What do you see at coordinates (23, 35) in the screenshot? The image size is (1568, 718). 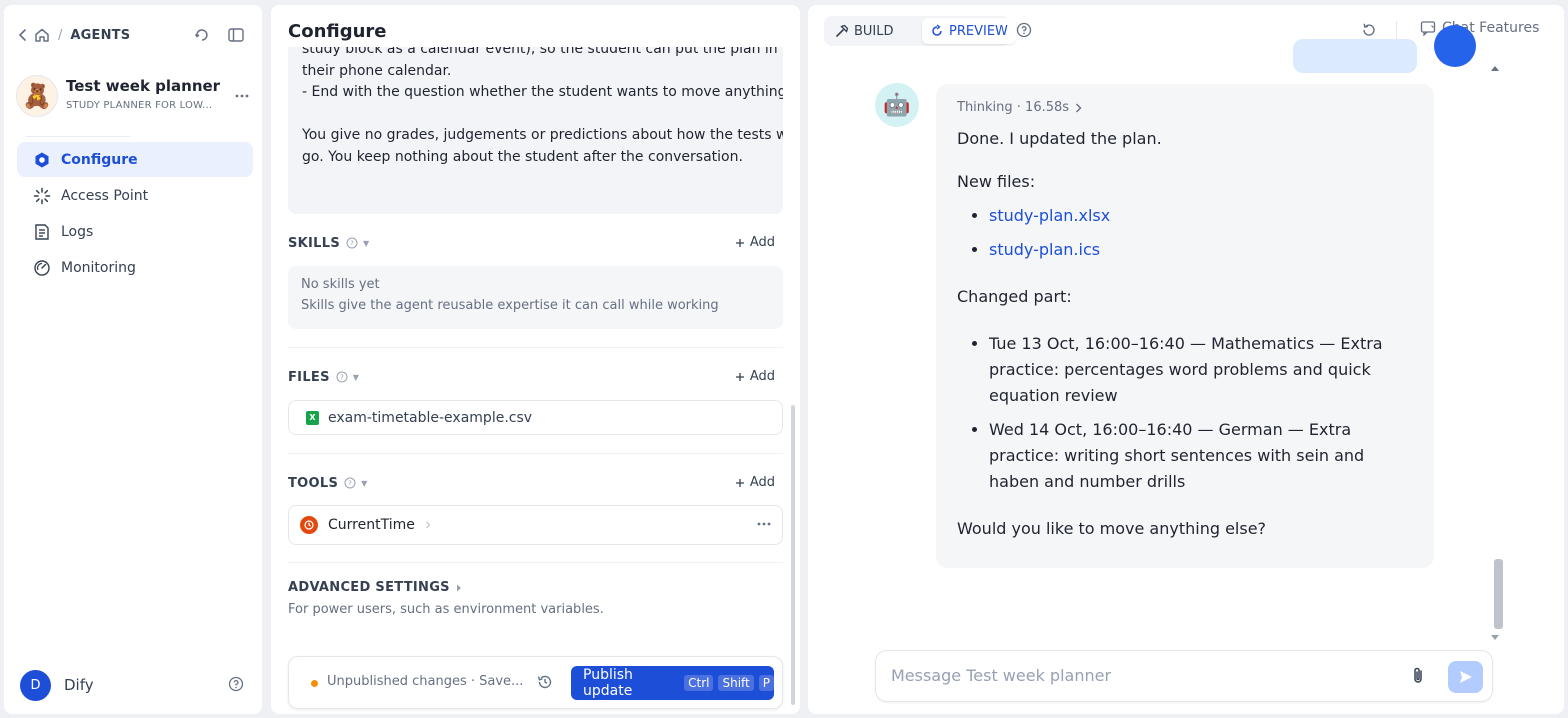 I see `back-chevron-icon` at bounding box center [23, 35].